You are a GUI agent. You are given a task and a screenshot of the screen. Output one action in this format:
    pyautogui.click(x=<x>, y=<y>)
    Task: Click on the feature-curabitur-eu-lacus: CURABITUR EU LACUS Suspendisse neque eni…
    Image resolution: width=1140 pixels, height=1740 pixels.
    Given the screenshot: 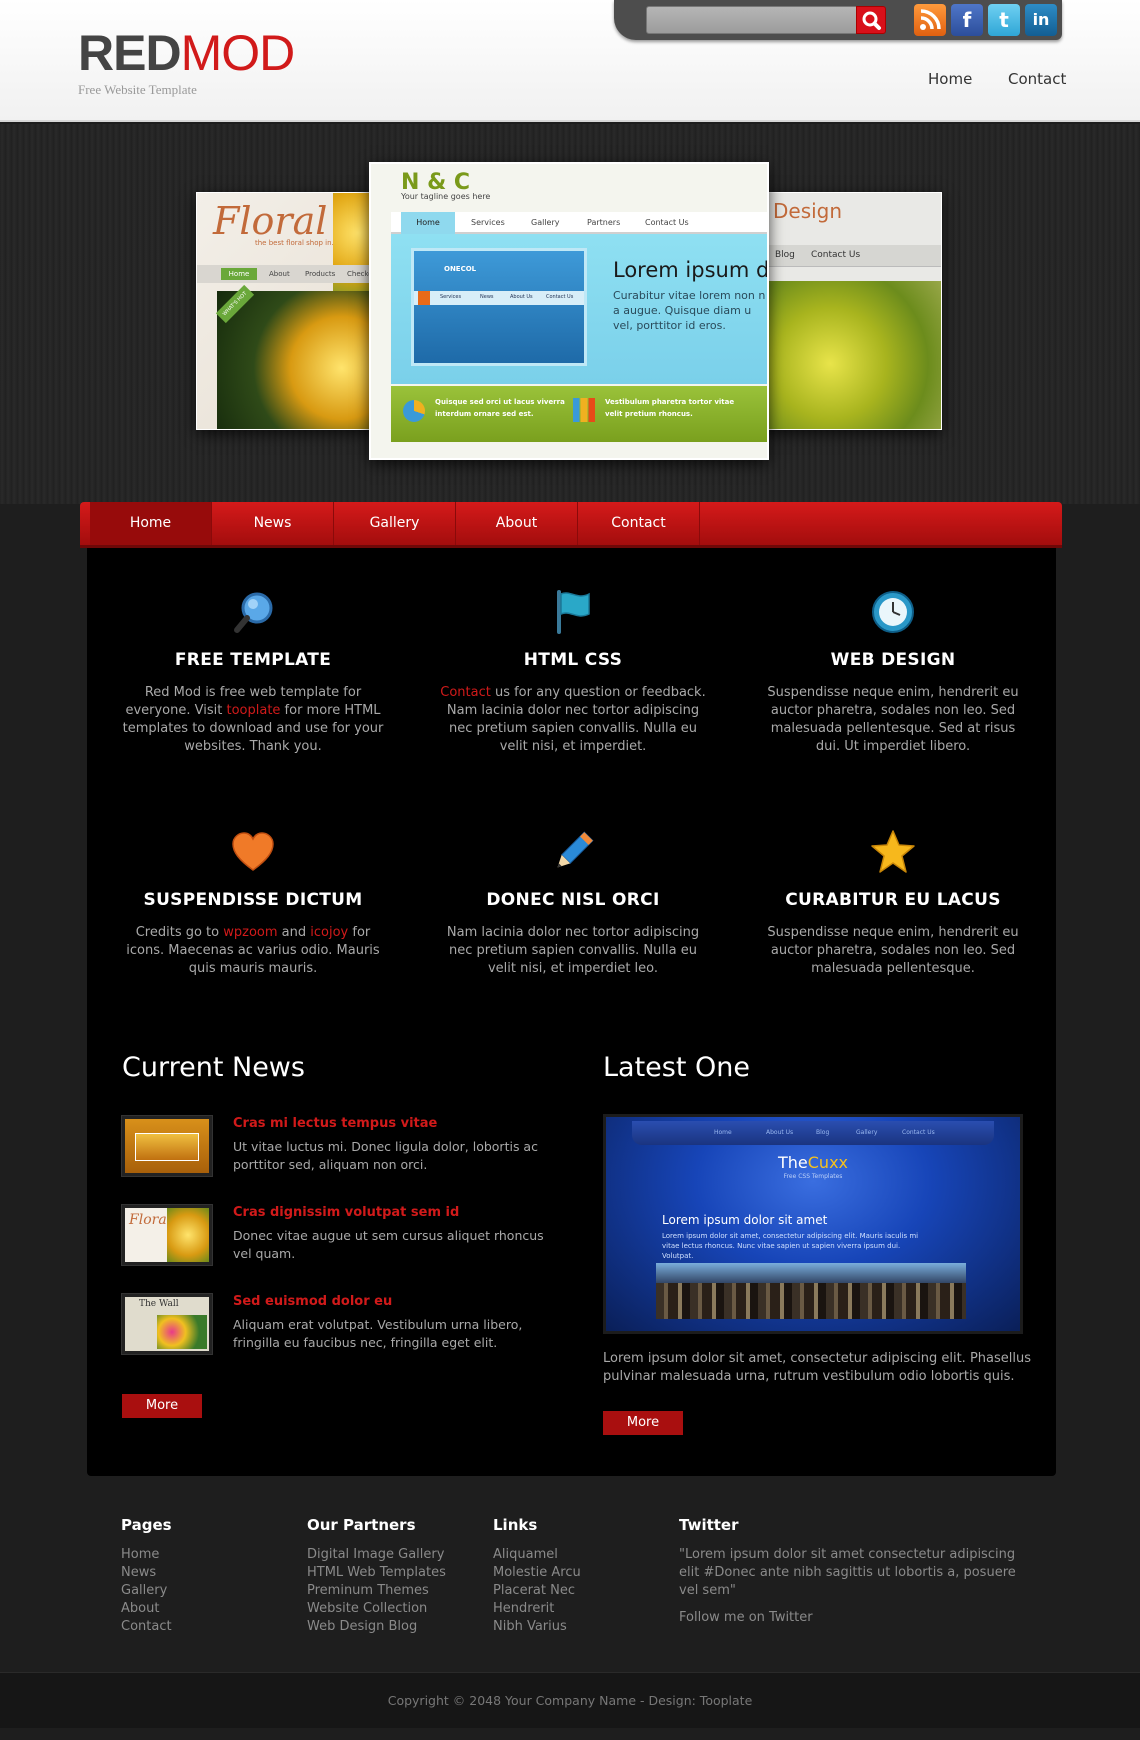 What is the action you would take?
    pyautogui.click(x=893, y=903)
    